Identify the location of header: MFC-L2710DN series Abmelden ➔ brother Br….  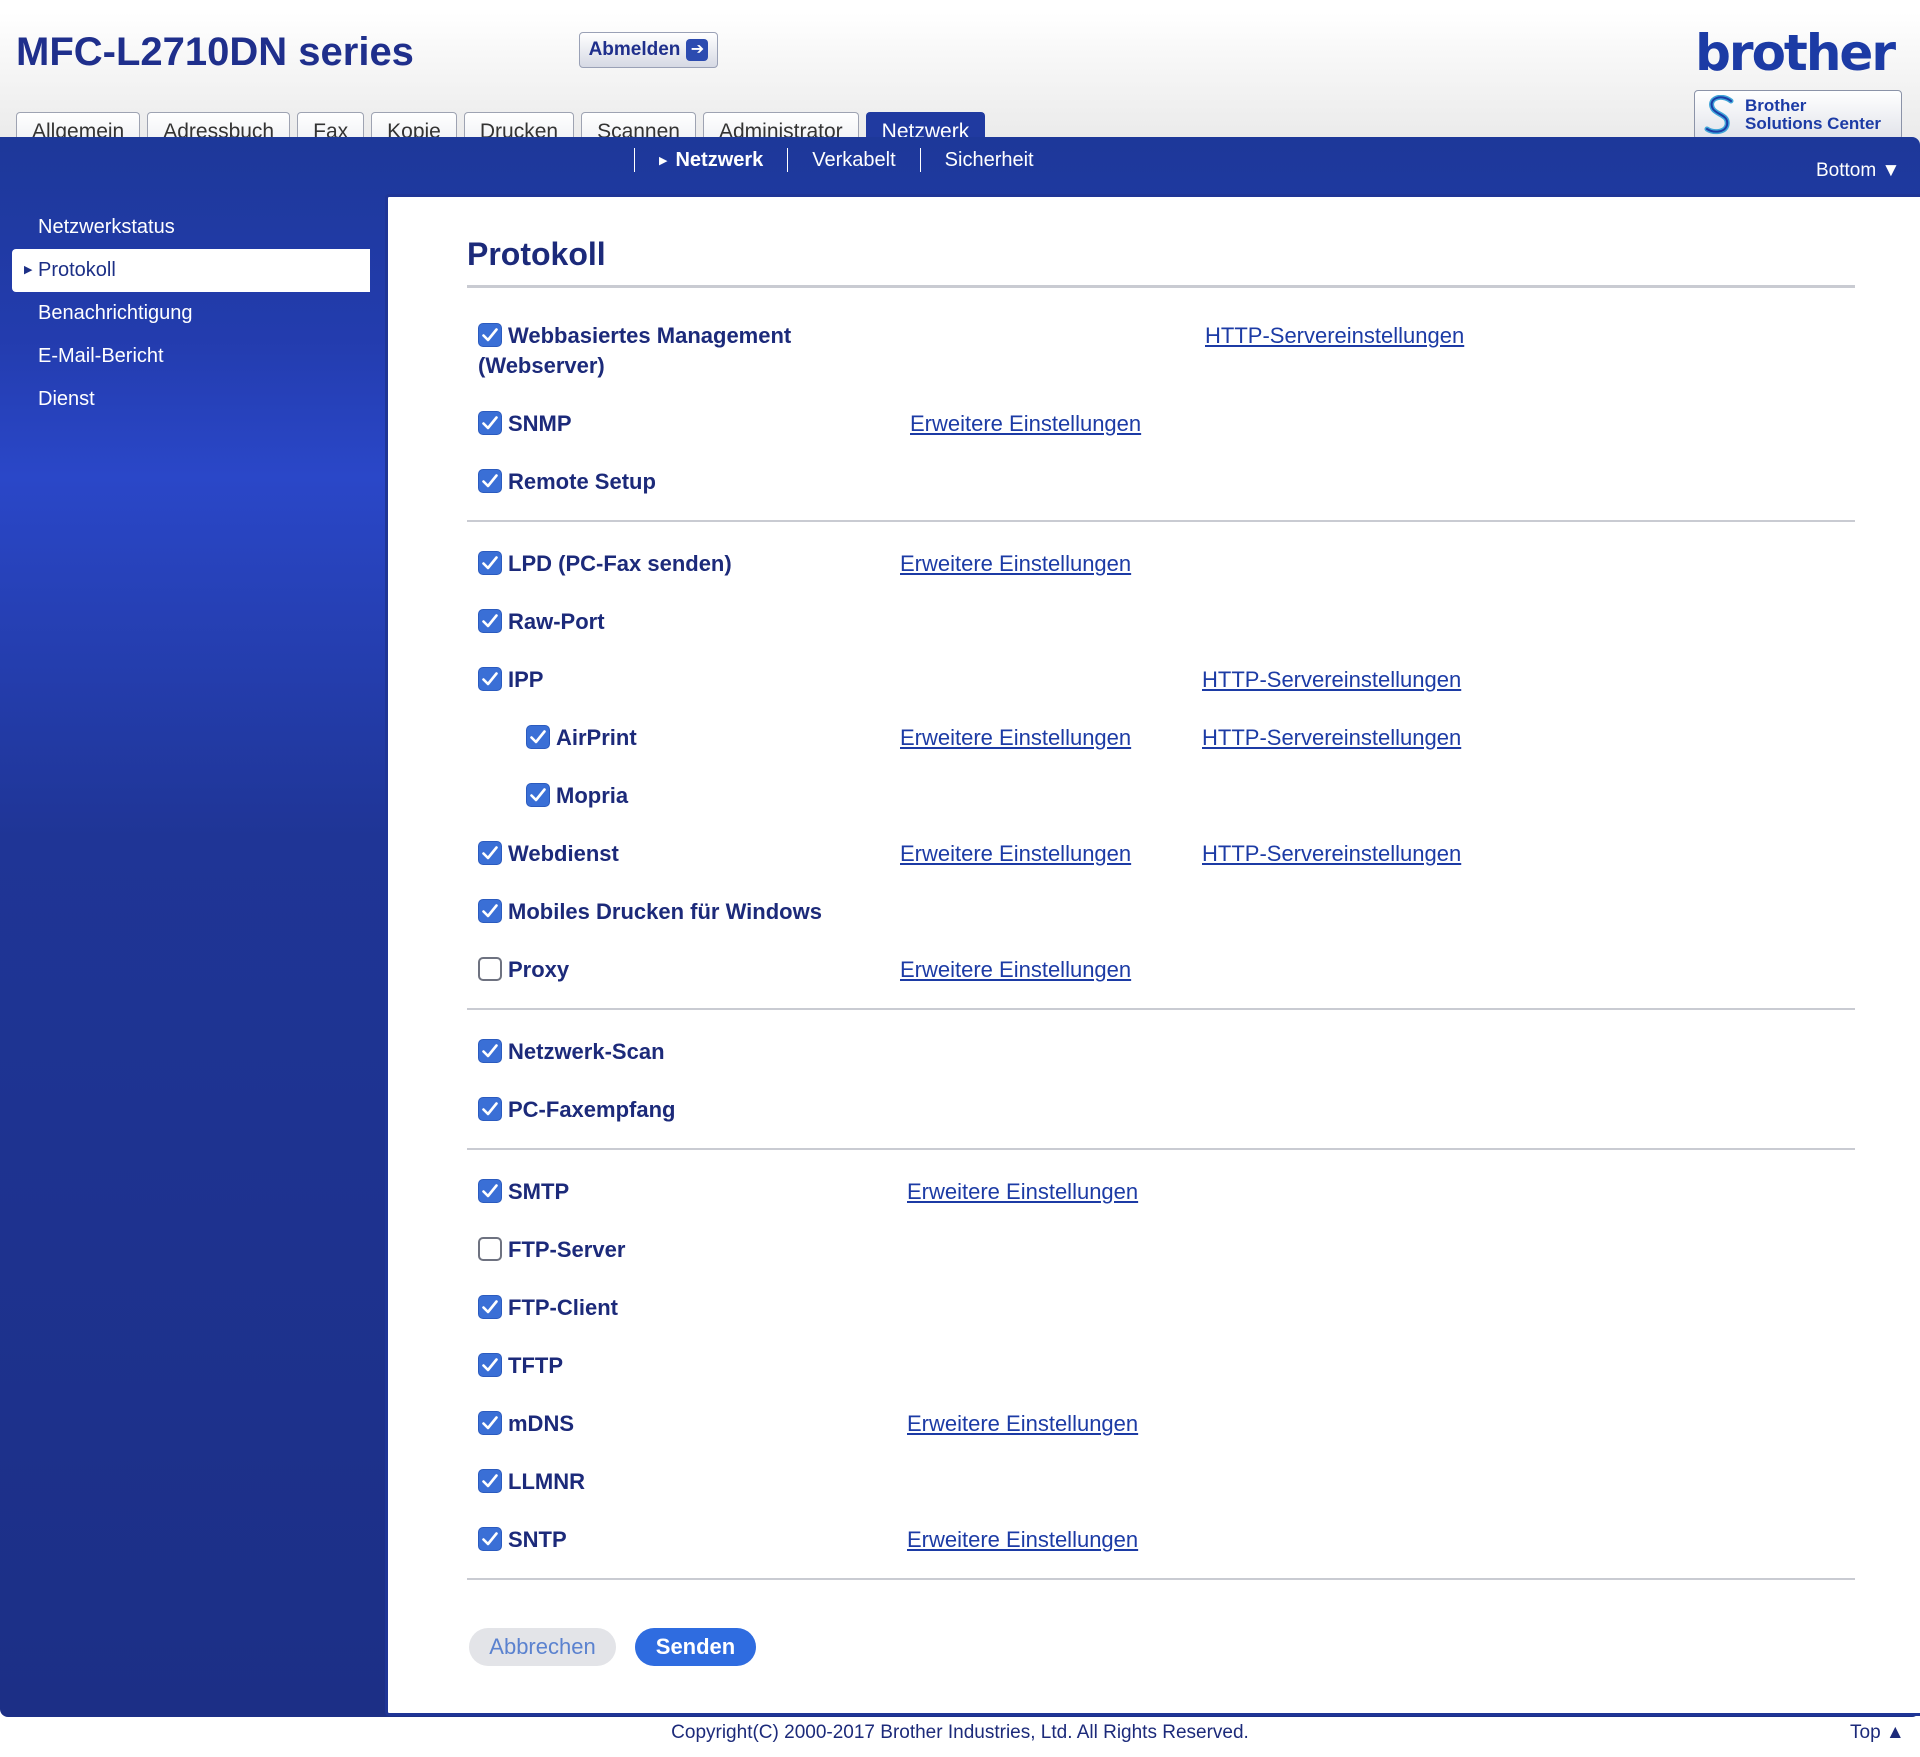
(960, 75).